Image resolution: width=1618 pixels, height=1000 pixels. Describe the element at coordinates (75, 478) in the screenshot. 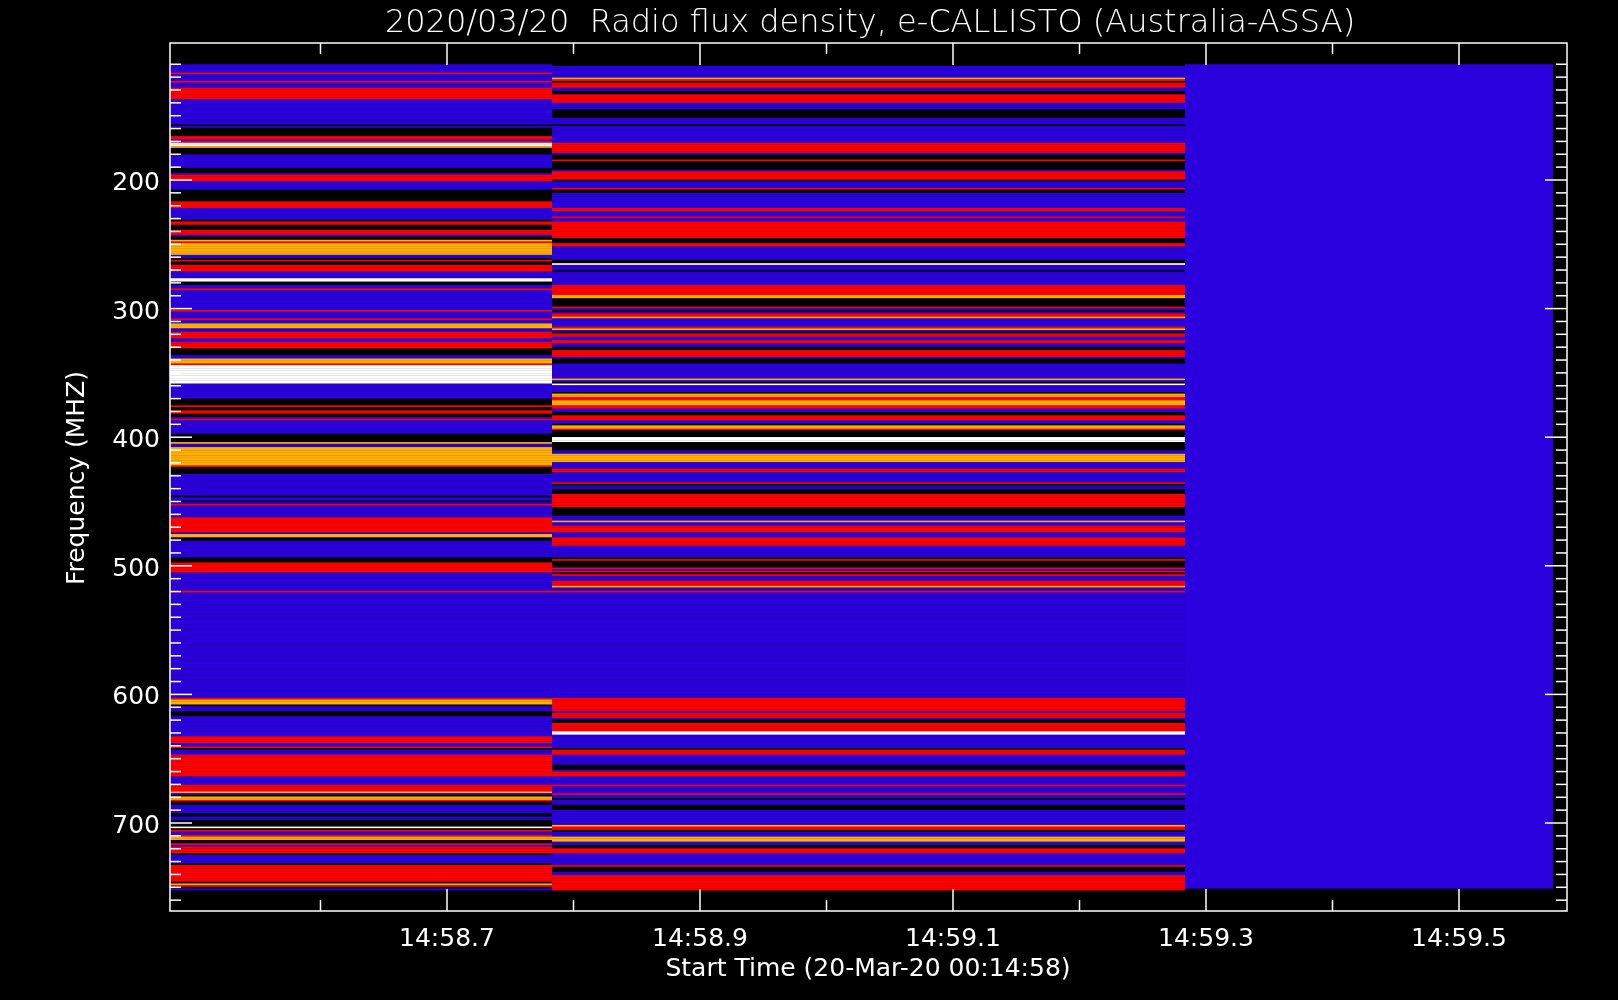

I see `y-axis-label: Frequency (MHZ)` at that location.